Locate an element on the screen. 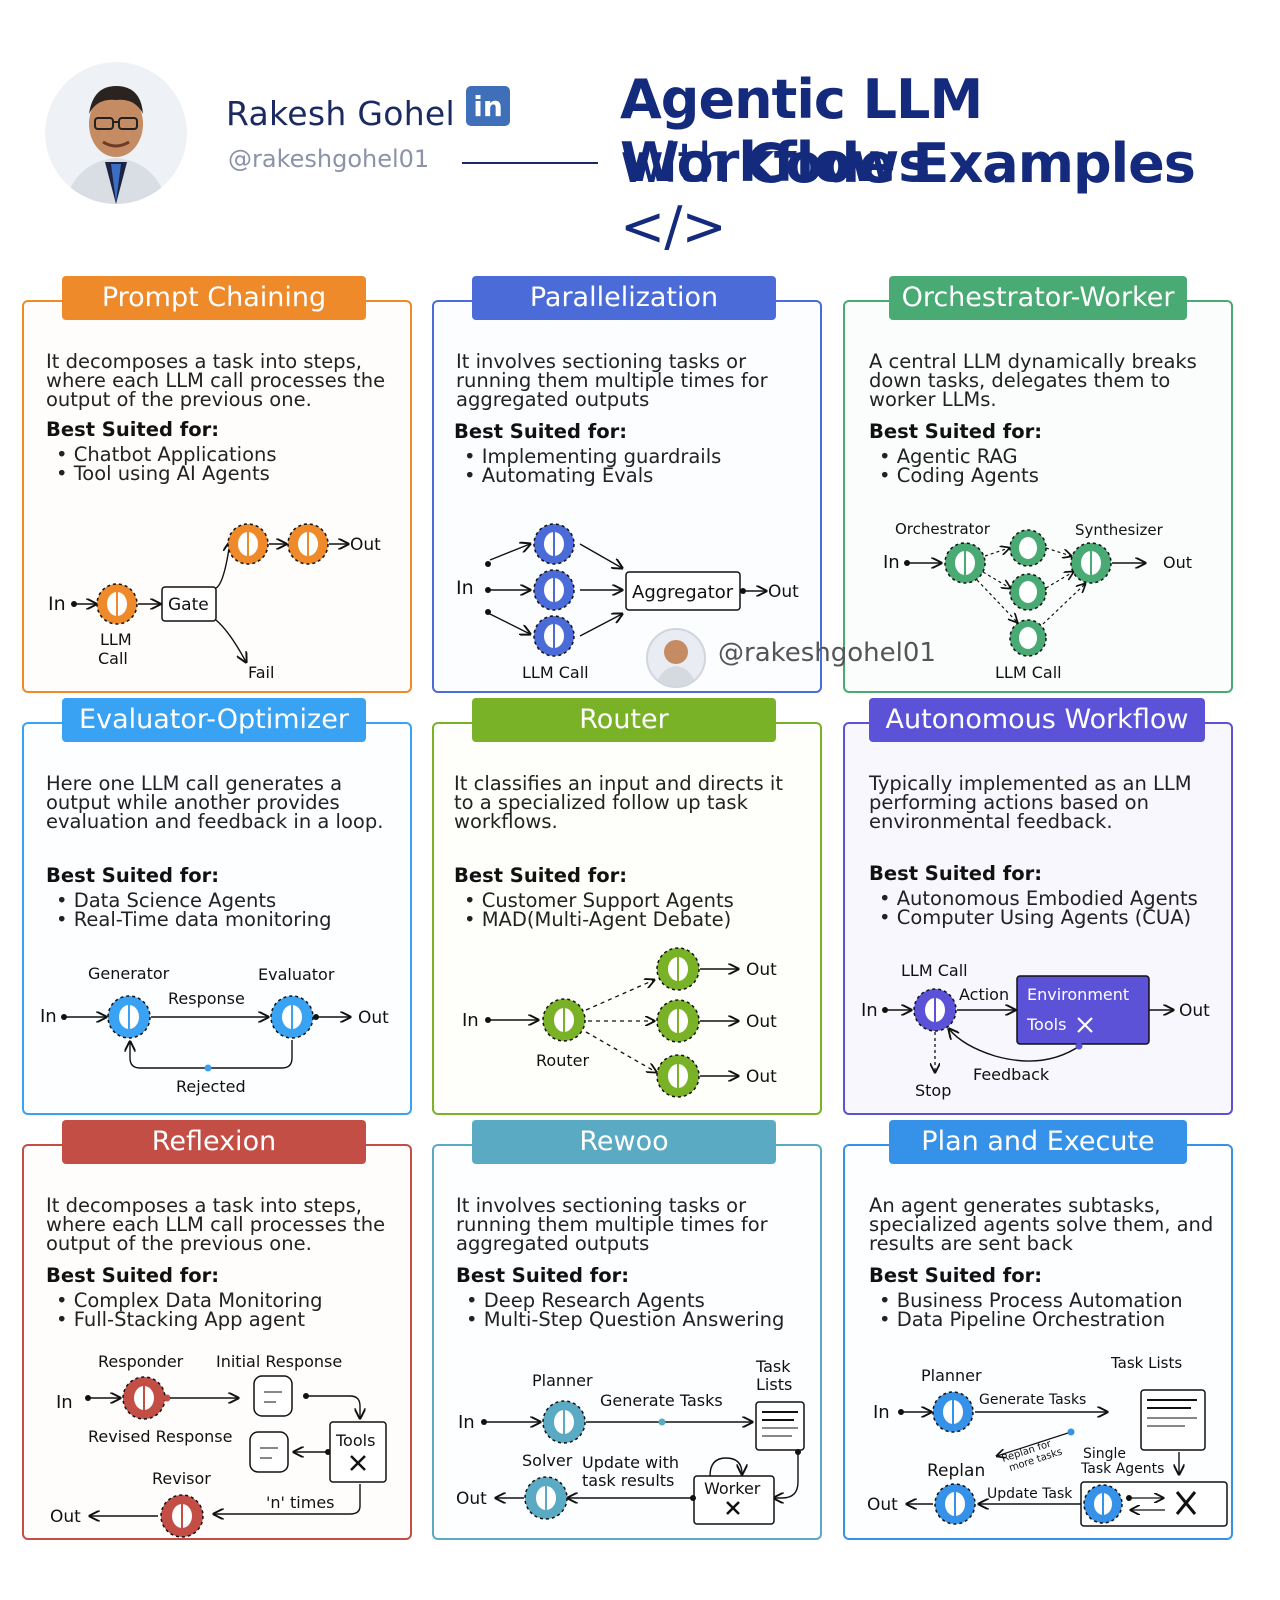 This screenshot has height=1600, width=1280. page-title-line2: with Code Examples </> is located at coordinates (950, 195).